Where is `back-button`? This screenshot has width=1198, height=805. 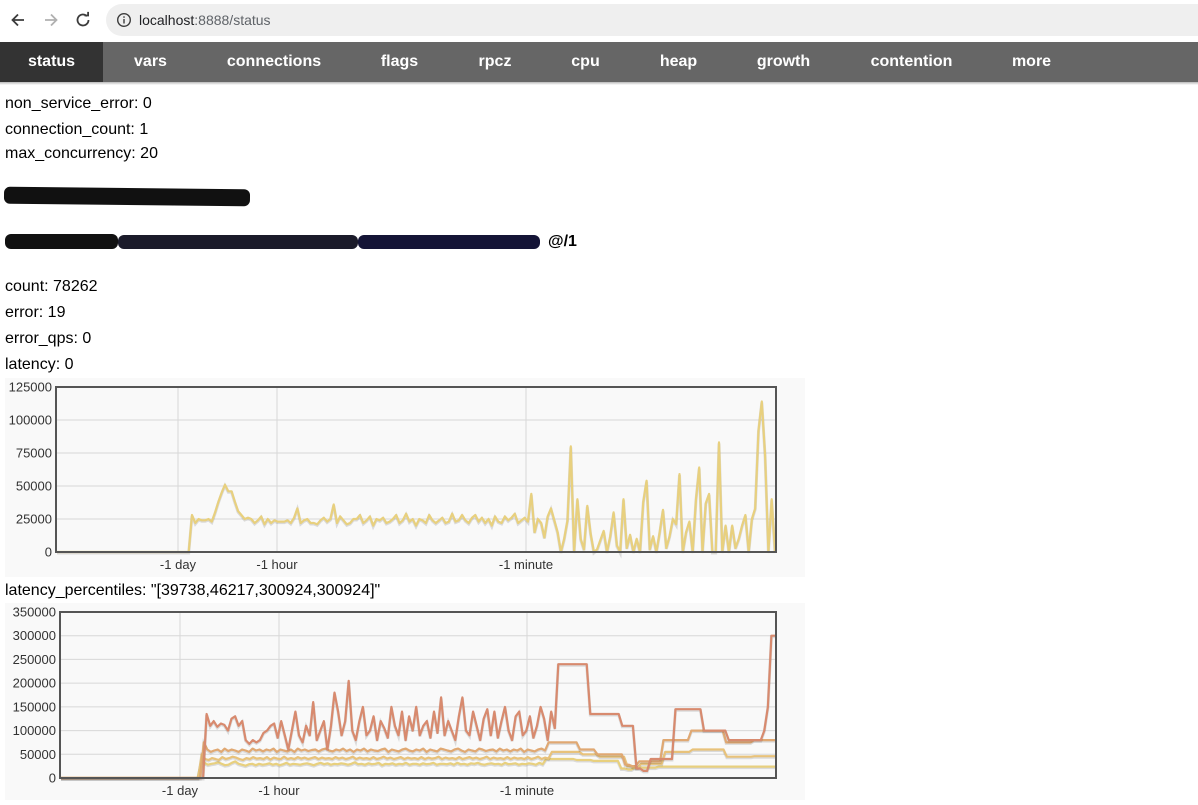 back-button is located at coordinates (18, 20).